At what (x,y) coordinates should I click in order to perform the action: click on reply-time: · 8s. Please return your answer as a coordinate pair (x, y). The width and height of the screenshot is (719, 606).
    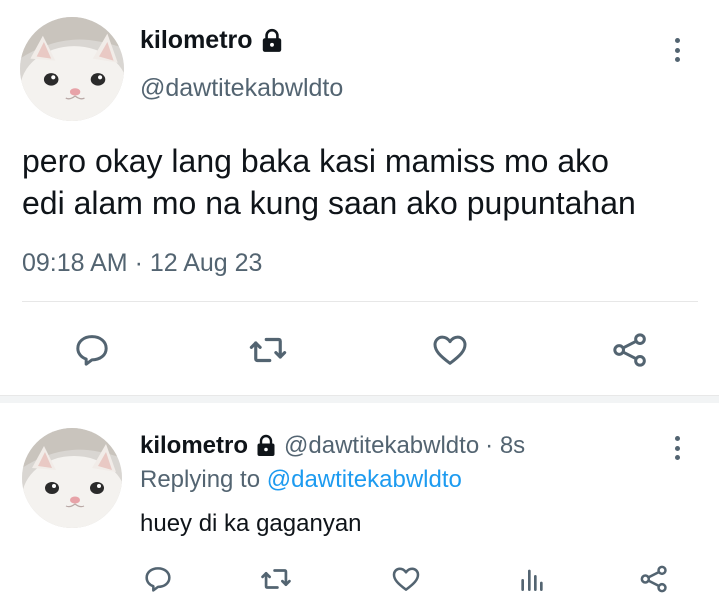
    Looking at the image, I should click on (505, 445).